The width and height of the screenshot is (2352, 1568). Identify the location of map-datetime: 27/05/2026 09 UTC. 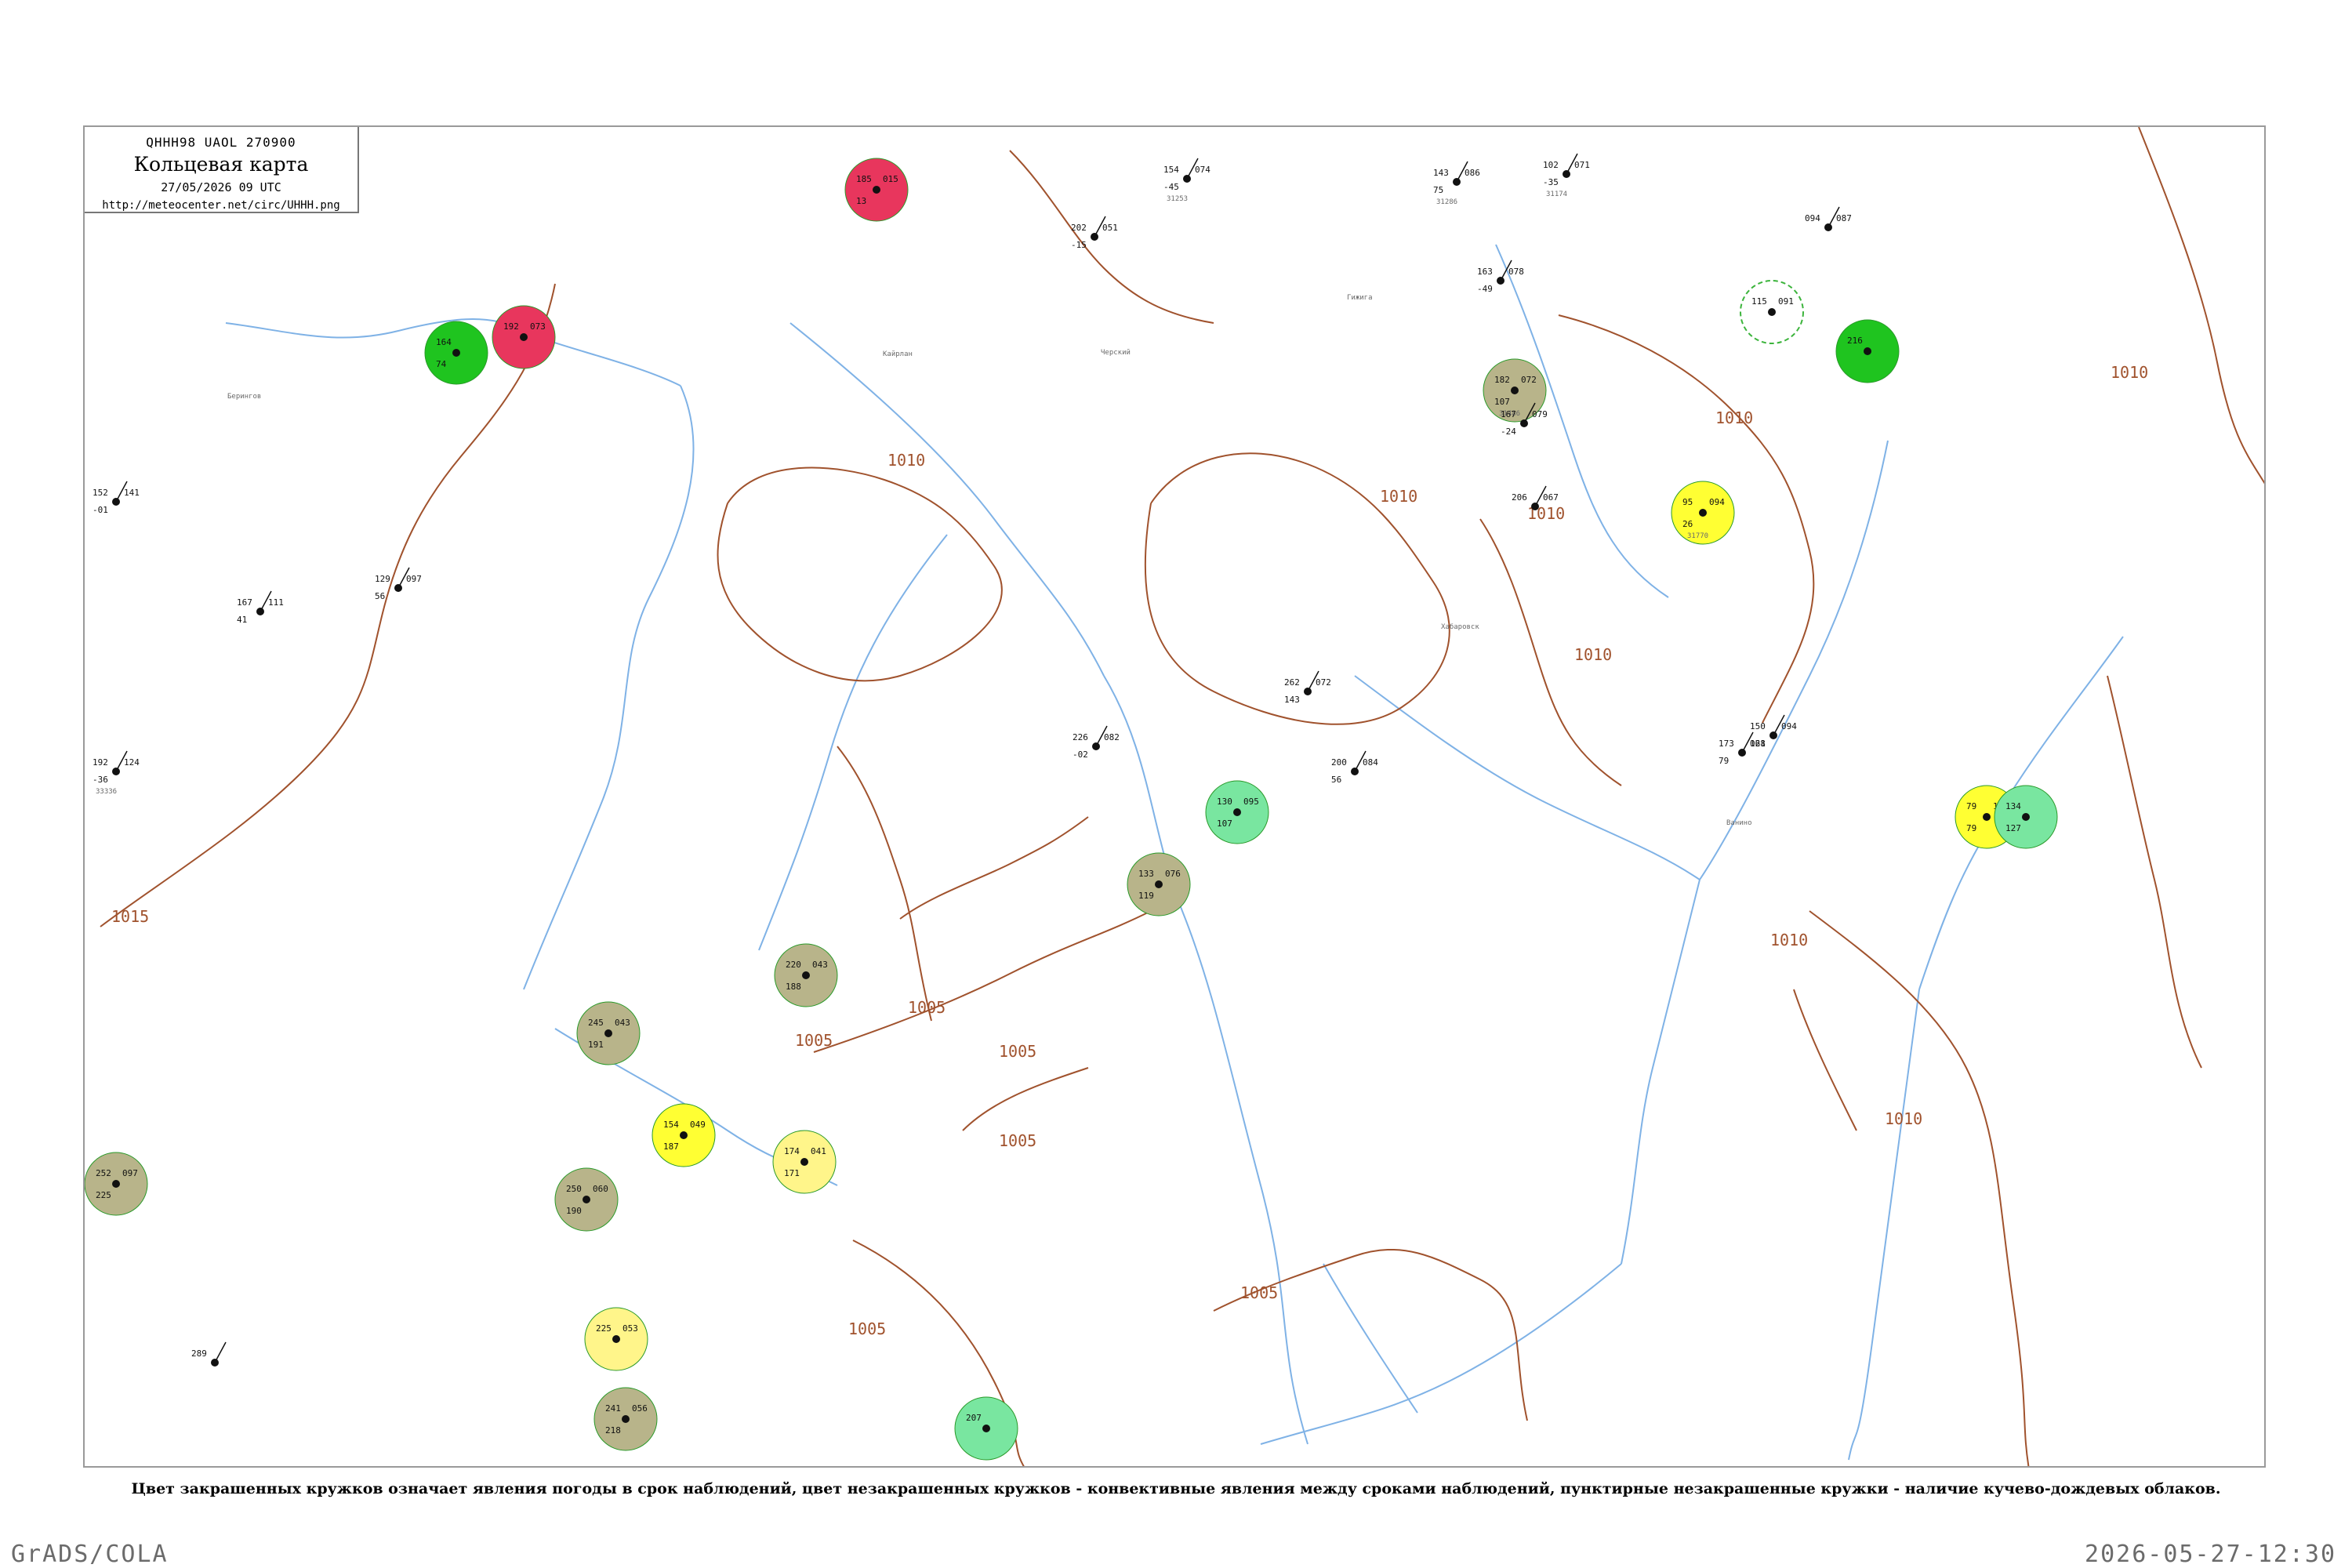
(221, 187).